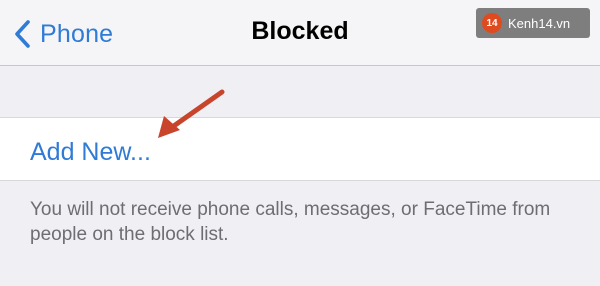 Image resolution: width=600 pixels, height=286 pixels. What do you see at coordinates (492, 23) in the screenshot?
I see `watermark-logo: 14` at bounding box center [492, 23].